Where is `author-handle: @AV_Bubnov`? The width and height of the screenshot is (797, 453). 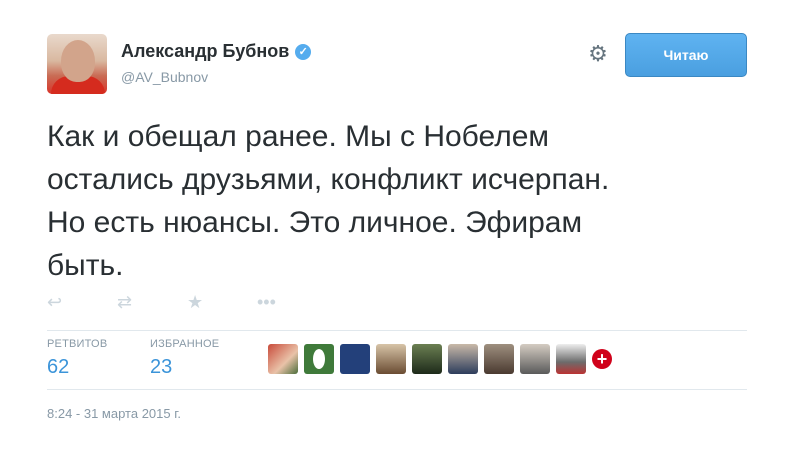 author-handle: @AV_Bubnov is located at coordinates (164, 77).